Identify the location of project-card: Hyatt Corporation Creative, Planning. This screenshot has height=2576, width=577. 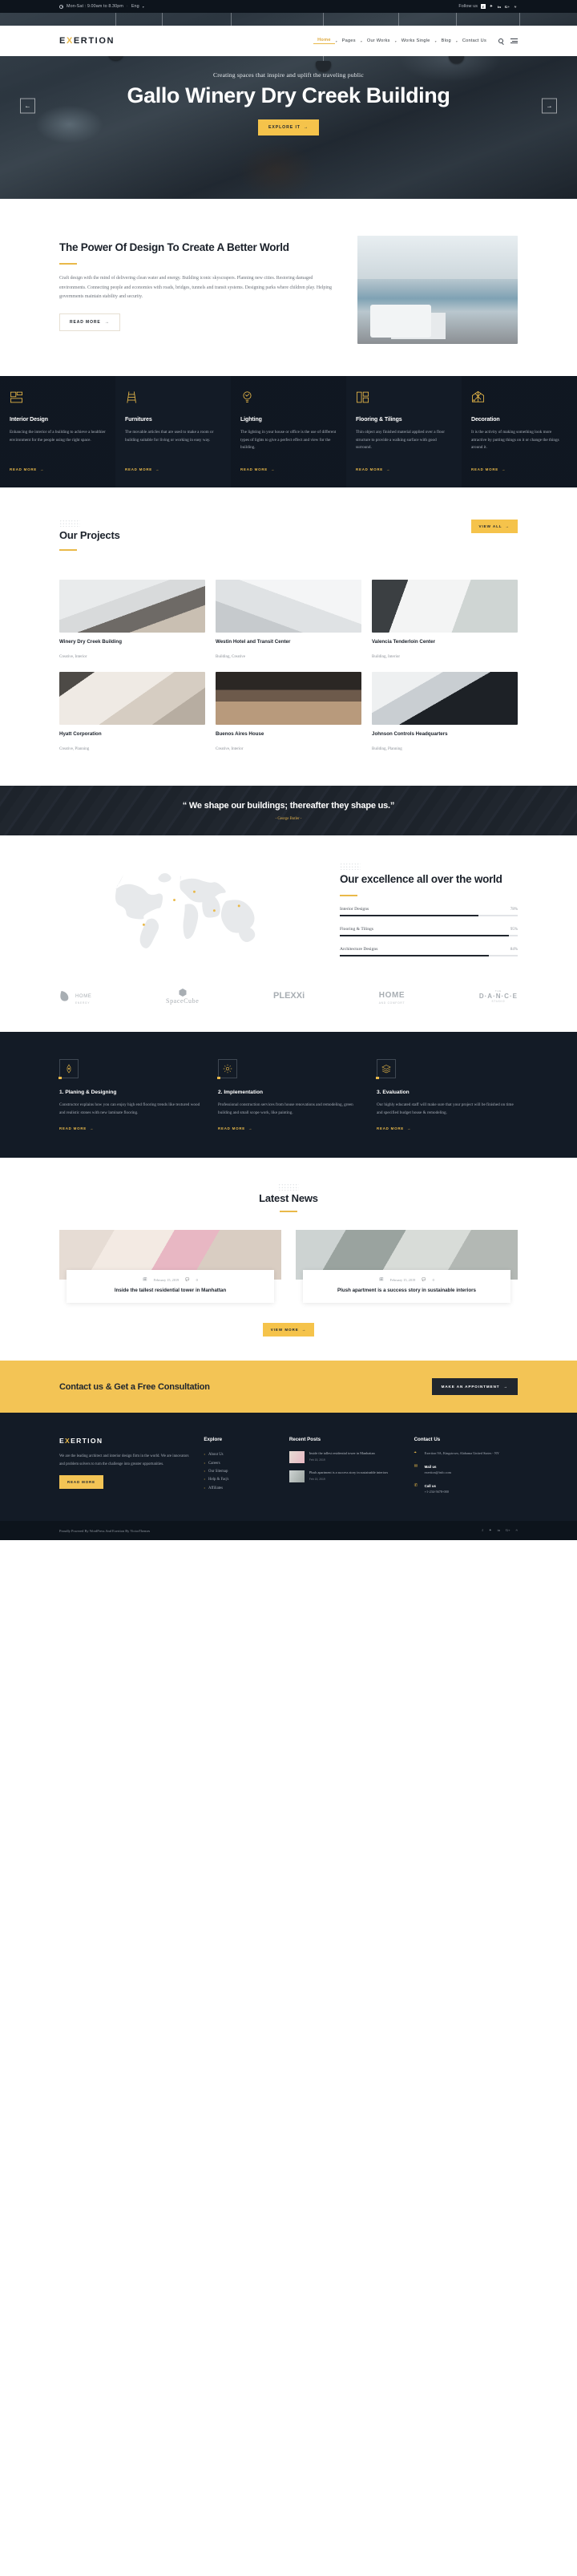
(132, 713).